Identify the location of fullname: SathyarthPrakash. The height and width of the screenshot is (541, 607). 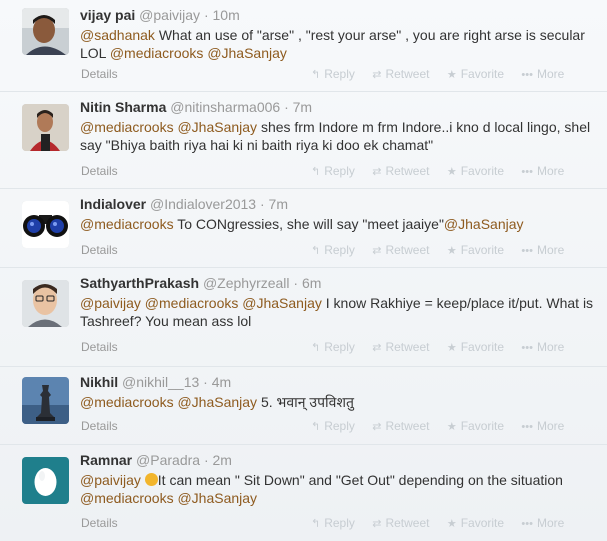
(139, 283).